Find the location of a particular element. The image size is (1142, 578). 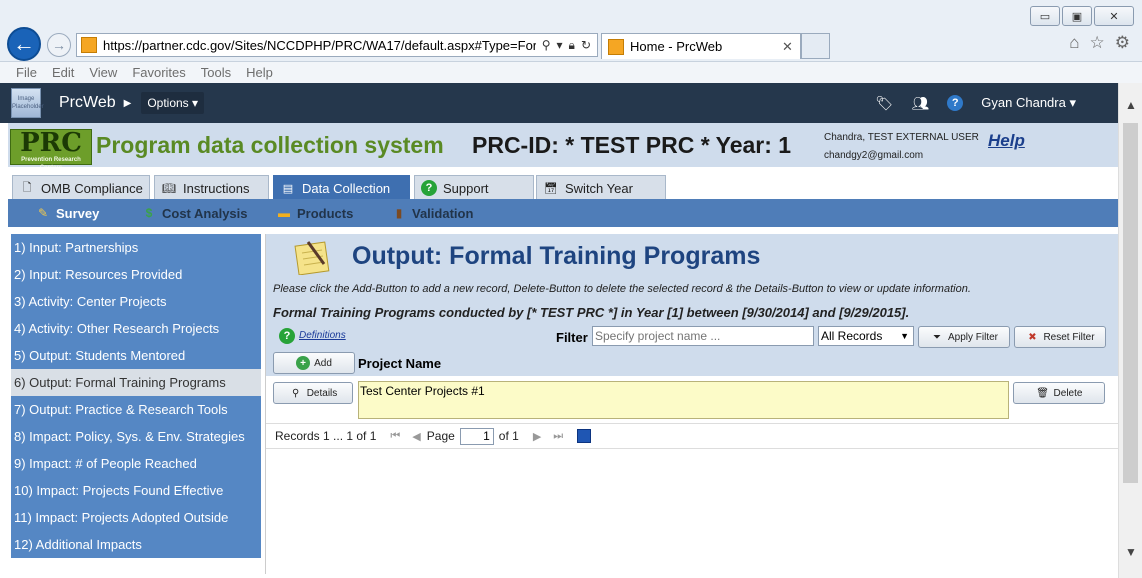

menu-edit: Edit is located at coordinates (63, 72).